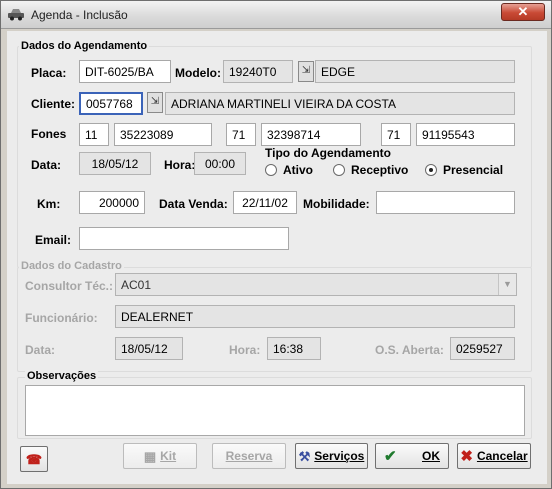 Image resolution: width=552 pixels, height=489 pixels. What do you see at coordinates (482, 348) in the screenshot?
I see `os-aberta-field: 0259527` at bounding box center [482, 348].